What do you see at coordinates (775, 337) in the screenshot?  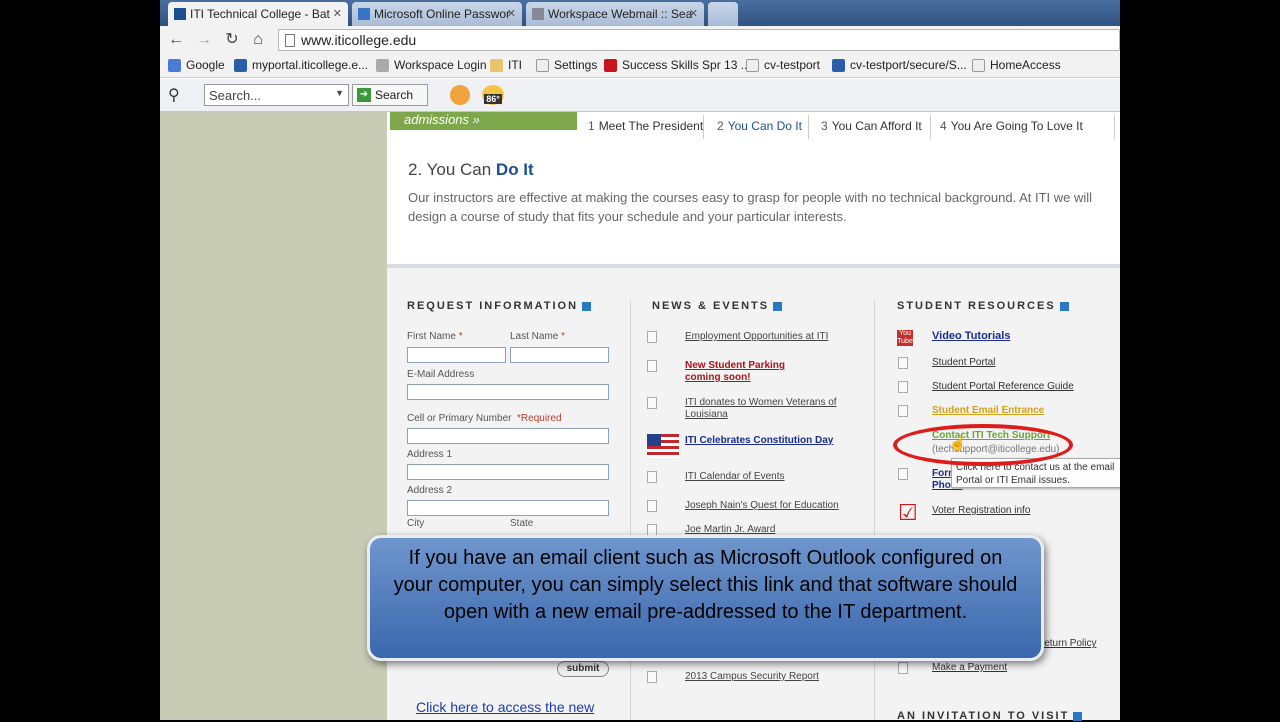 I see `news-item: Employment Opportunities at ITI` at bounding box center [775, 337].